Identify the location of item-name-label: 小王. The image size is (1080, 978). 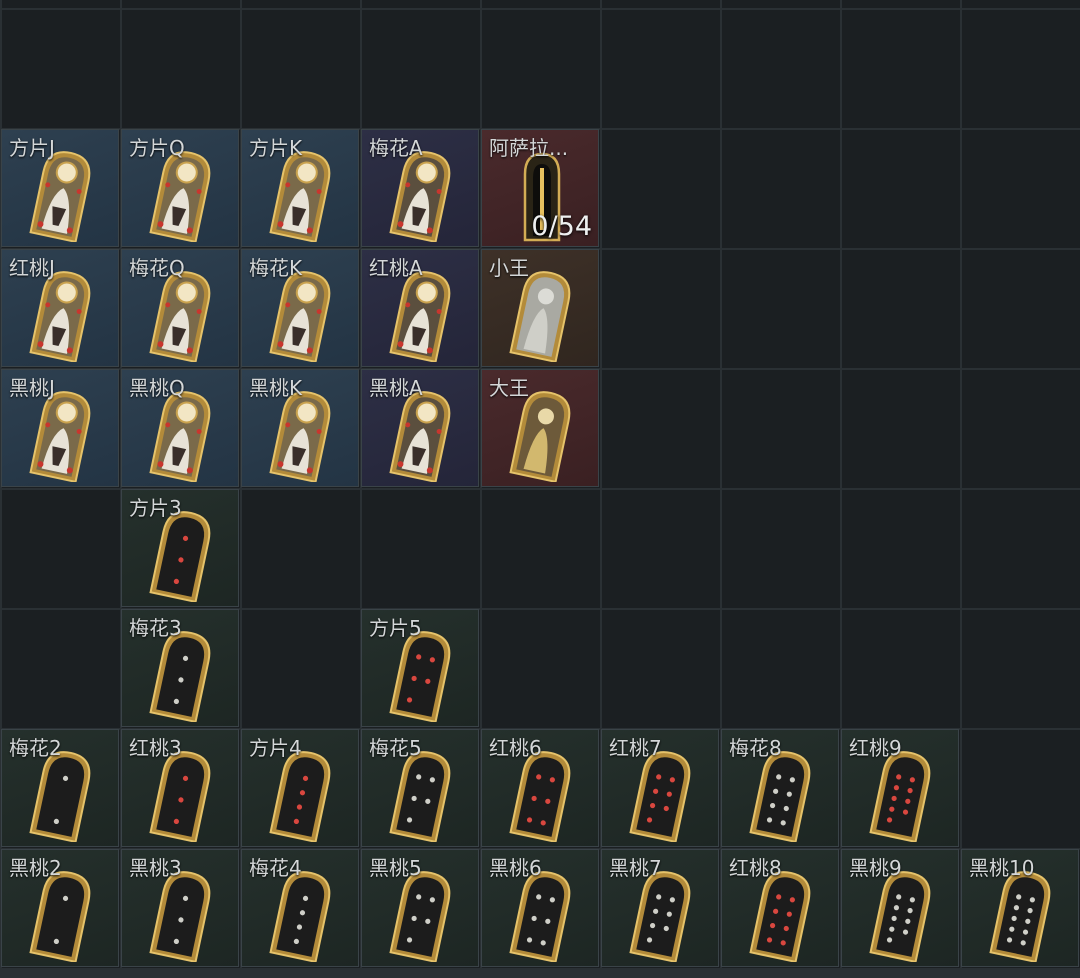
(509, 268).